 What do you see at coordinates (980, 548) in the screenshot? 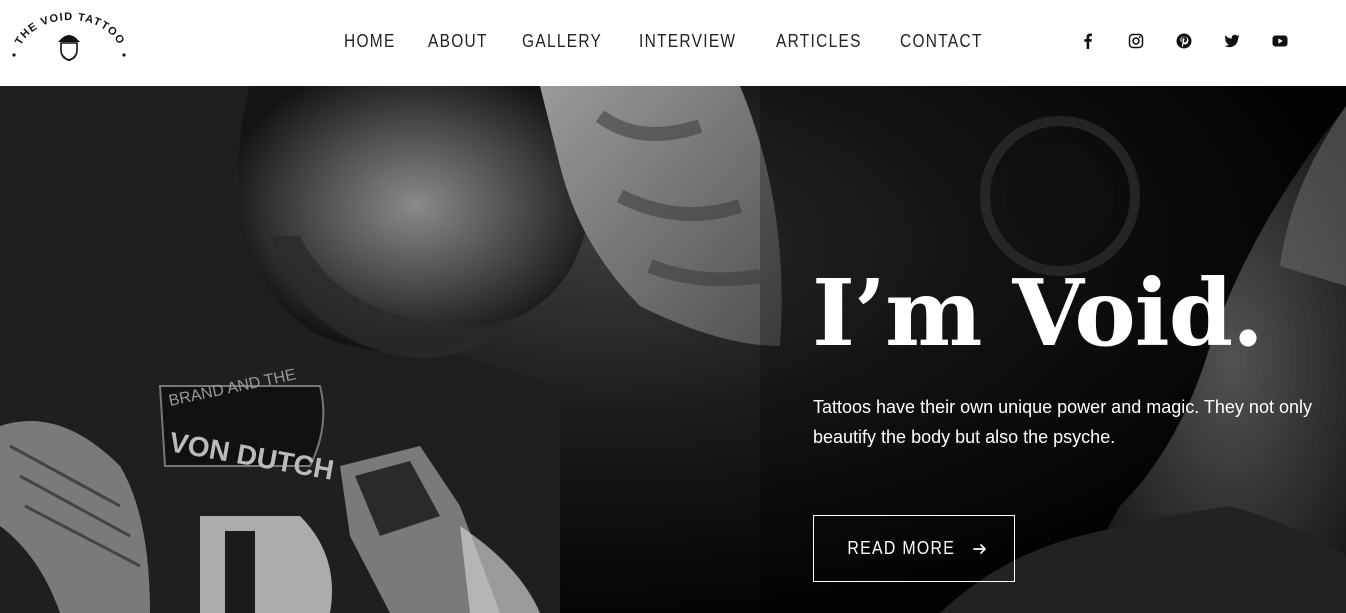
I see `arrow-right-icon` at bounding box center [980, 548].